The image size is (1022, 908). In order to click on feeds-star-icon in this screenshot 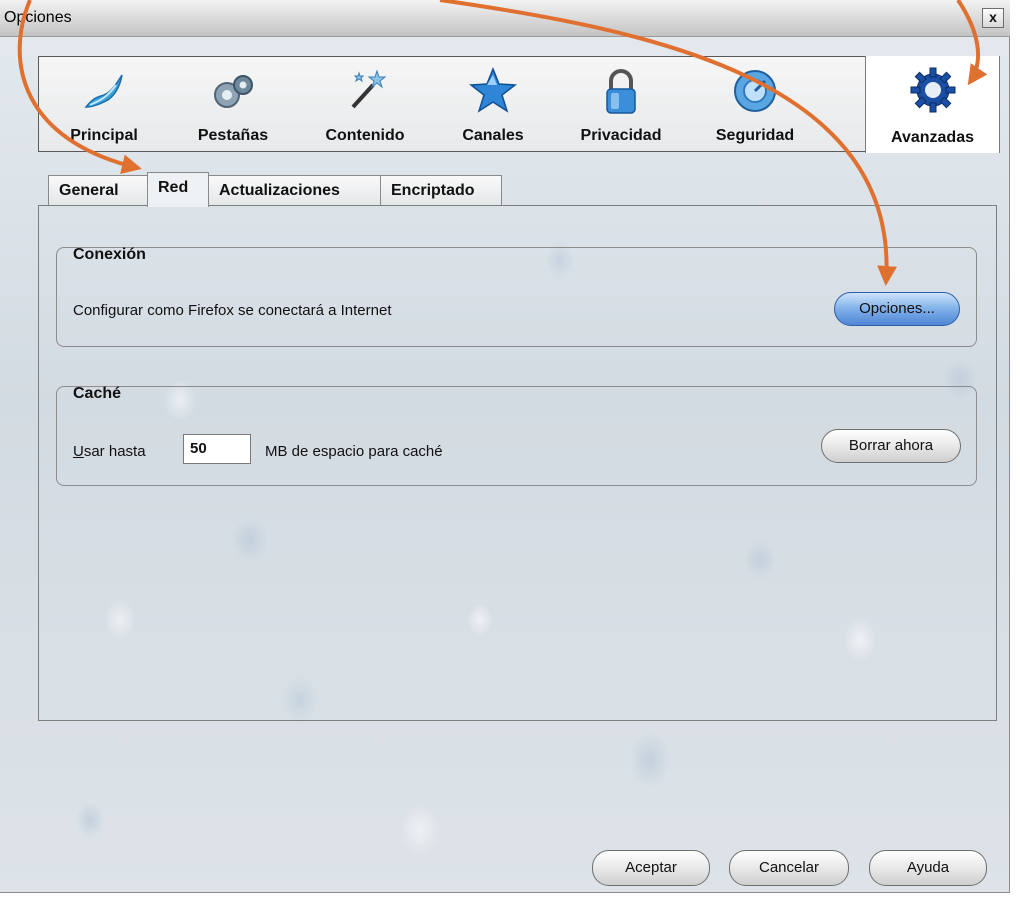, I will do `click(493, 90)`.